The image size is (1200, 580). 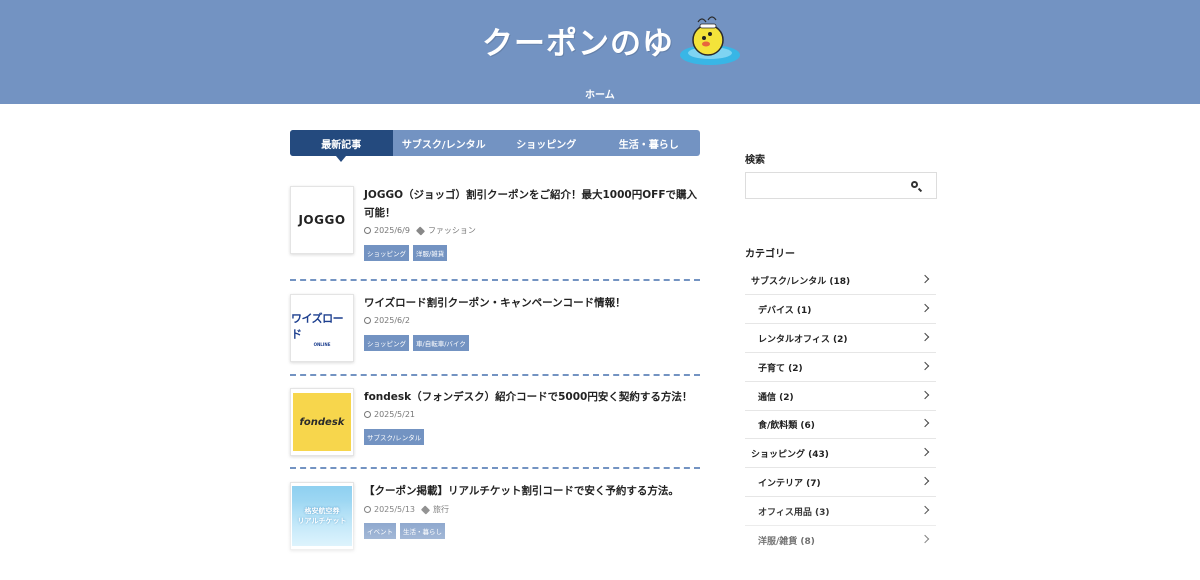 I want to click on logo-text: クーポンのゆ, so click(x=578, y=43).